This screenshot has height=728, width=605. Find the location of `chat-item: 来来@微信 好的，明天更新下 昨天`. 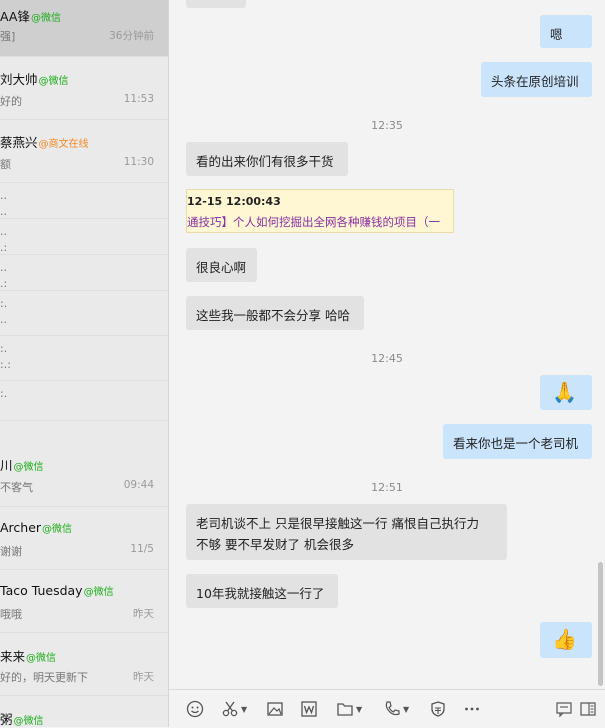

chat-item: 来来@微信 好的，明天更新下 昨天 is located at coordinates (84, 664).